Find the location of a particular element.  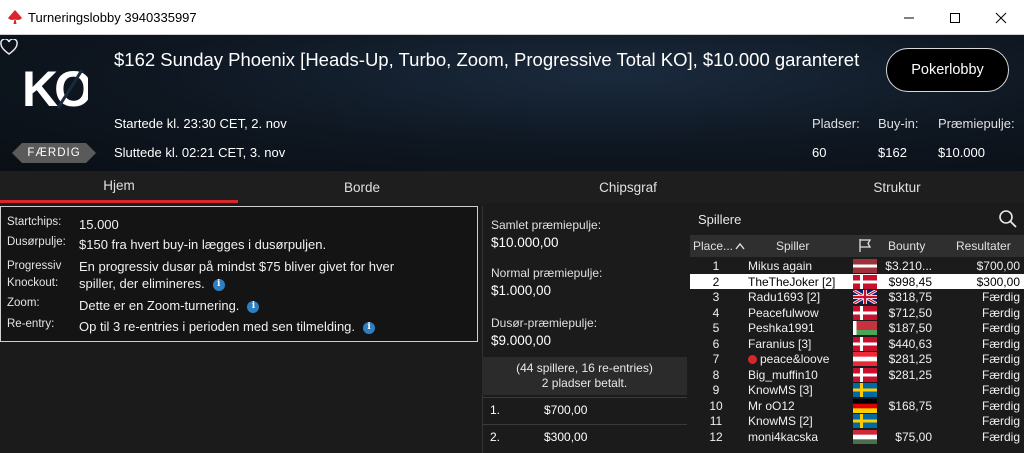

pokerlobby-button: Pokerlobby is located at coordinates (947, 70).